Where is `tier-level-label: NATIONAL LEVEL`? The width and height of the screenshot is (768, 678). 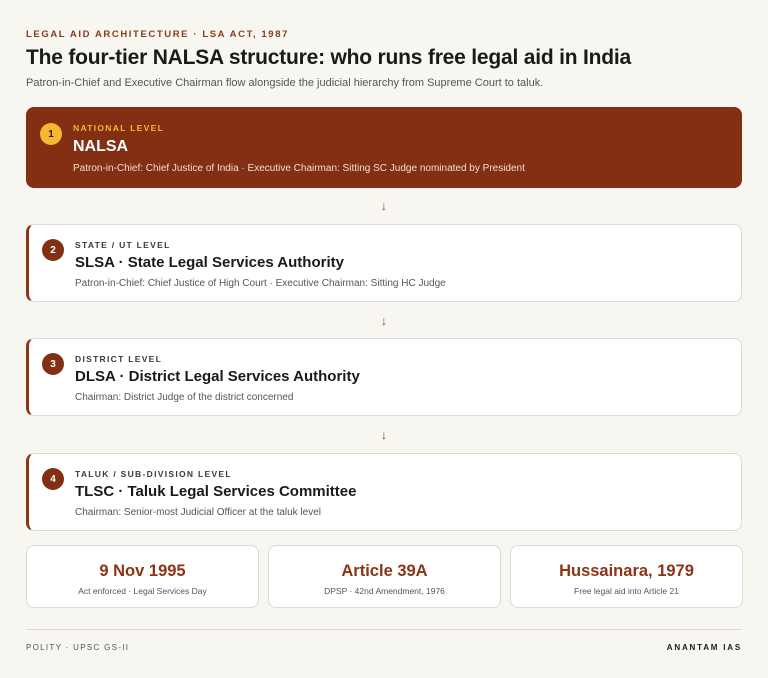
tier-level-label: NATIONAL LEVEL is located at coordinates (119, 128).